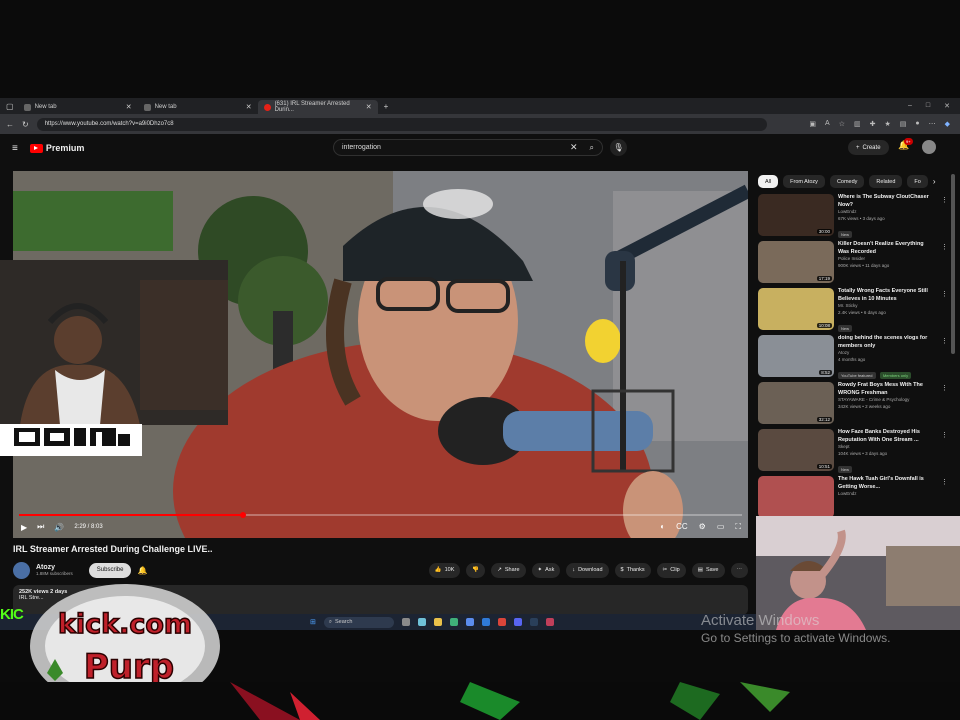 Image resolution: width=960 pixels, height=720 pixels. Describe the element at coordinates (592, 148) in the screenshot. I see `search-icon: ⌕` at that location.